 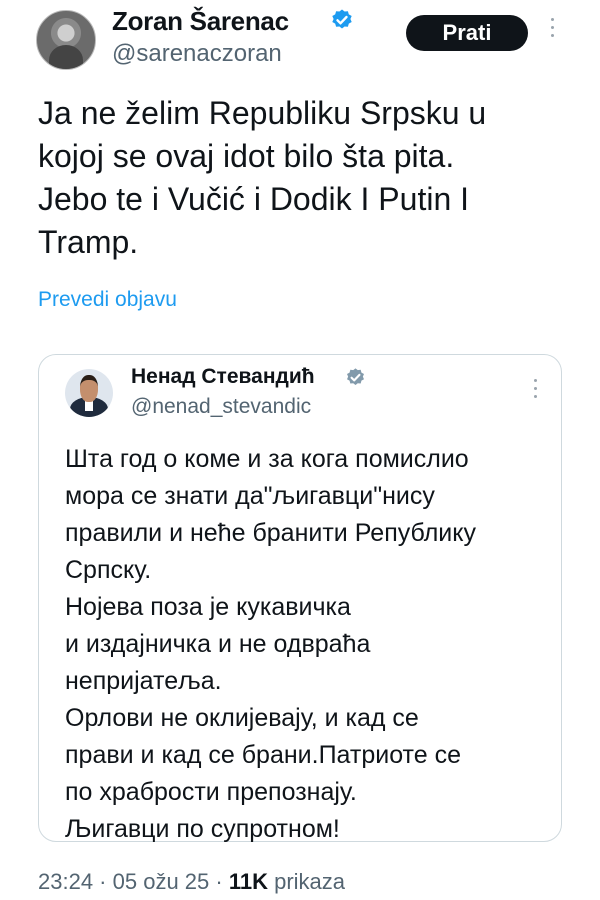 I want to click on translate-link: Prevedi objavu, so click(x=107, y=300).